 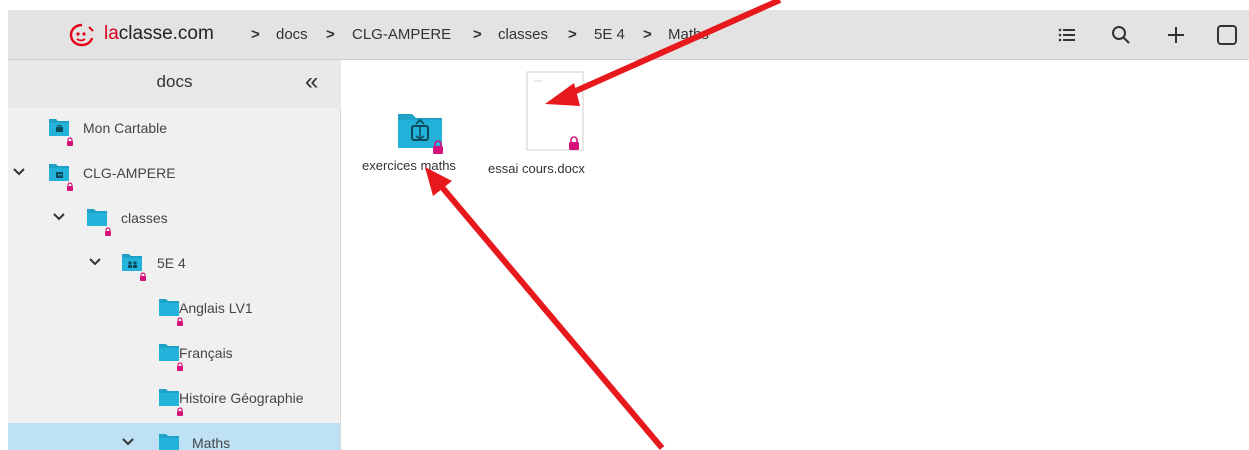 I want to click on sidebar-item-label: Histoire Géographie, so click(x=241, y=398).